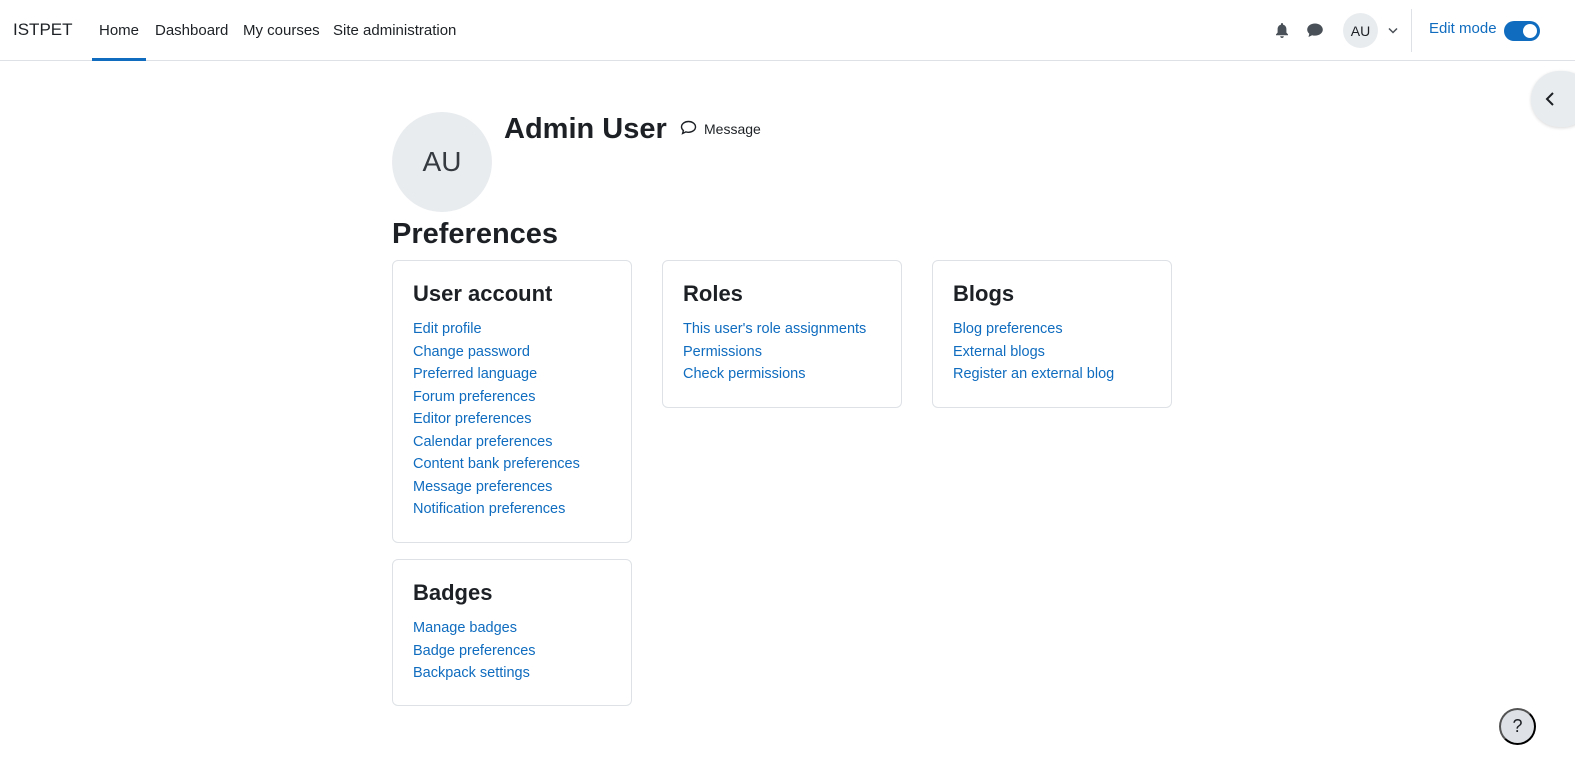  Describe the element at coordinates (1282, 30) in the screenshot. I see `bell-icon` at that location.